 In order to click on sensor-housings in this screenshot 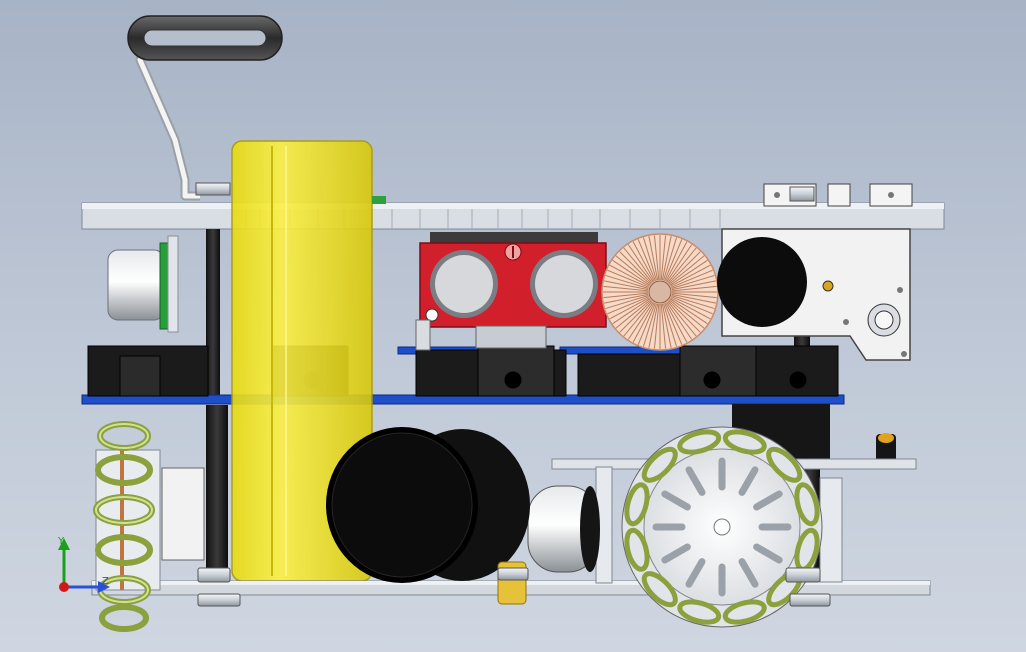, I will do `click(463, 371)`.